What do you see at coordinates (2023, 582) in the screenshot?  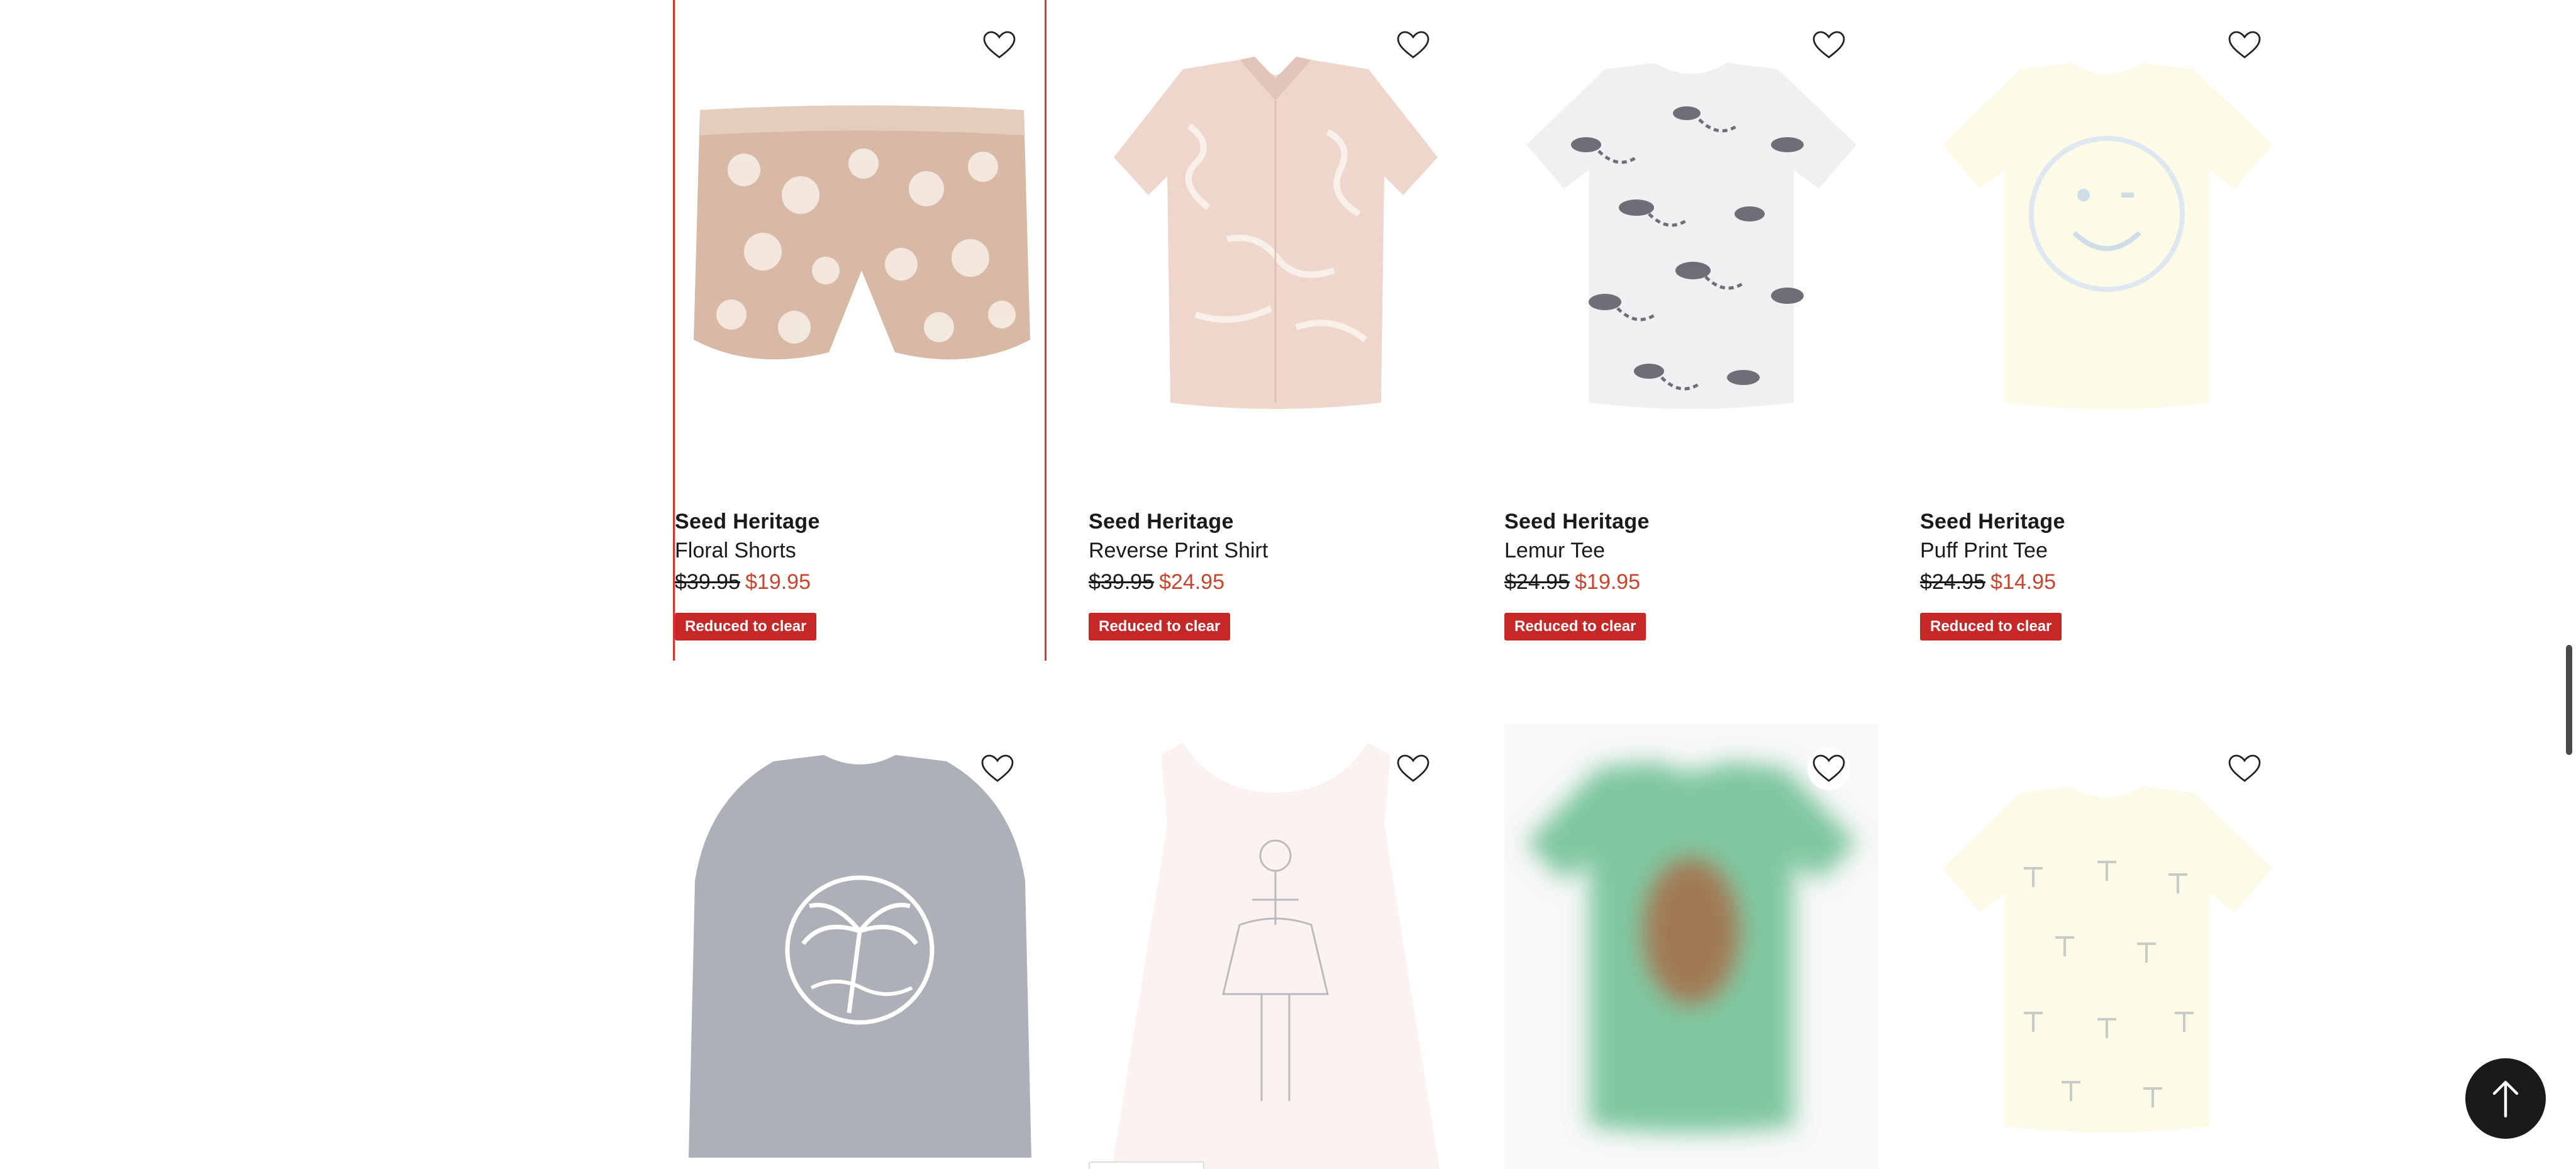 I see `sale-price: $14.95` at bounding box center [2023, 582].